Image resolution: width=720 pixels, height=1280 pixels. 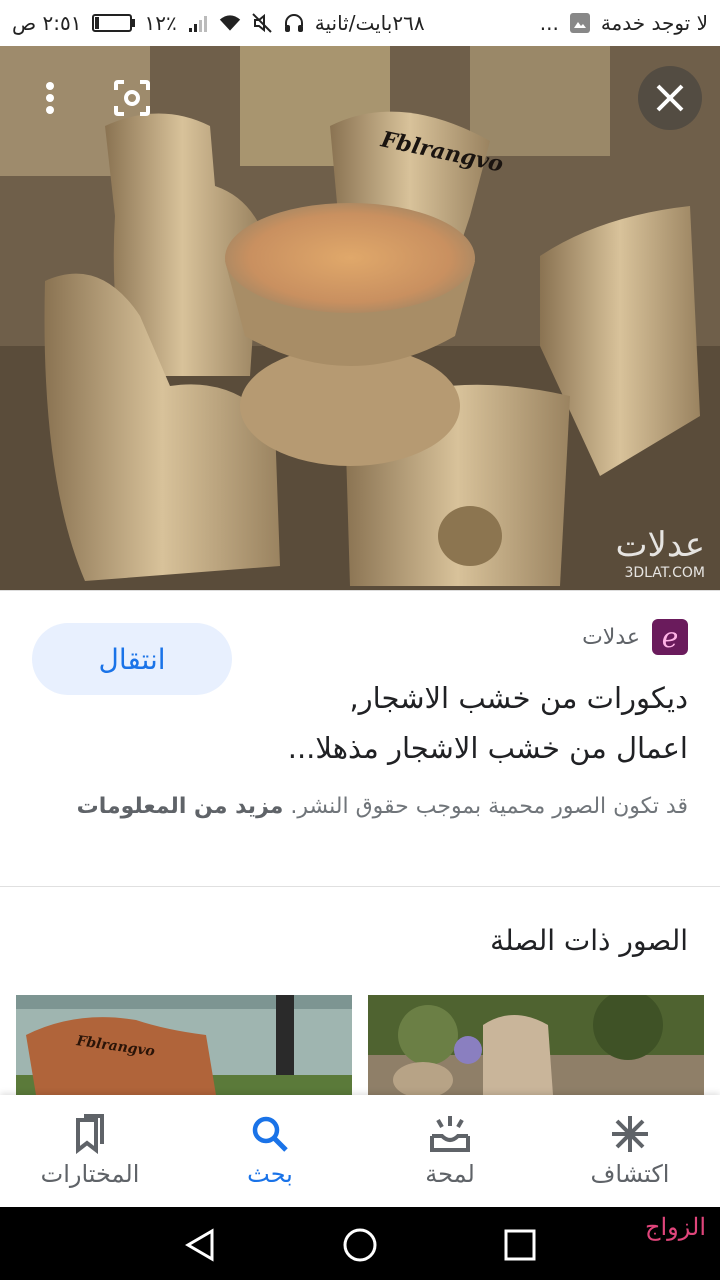 I want to click on nav-glance-label: لمحة, so click(x=450, y=1174).